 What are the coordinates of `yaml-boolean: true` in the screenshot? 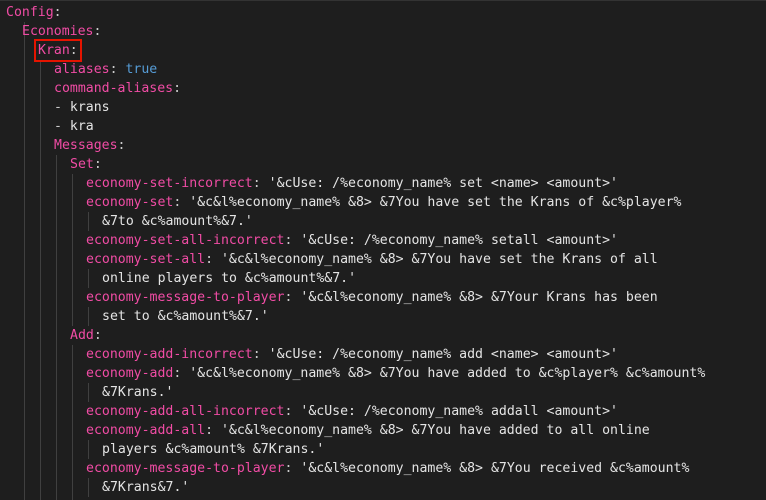 It's located at (141, 69).